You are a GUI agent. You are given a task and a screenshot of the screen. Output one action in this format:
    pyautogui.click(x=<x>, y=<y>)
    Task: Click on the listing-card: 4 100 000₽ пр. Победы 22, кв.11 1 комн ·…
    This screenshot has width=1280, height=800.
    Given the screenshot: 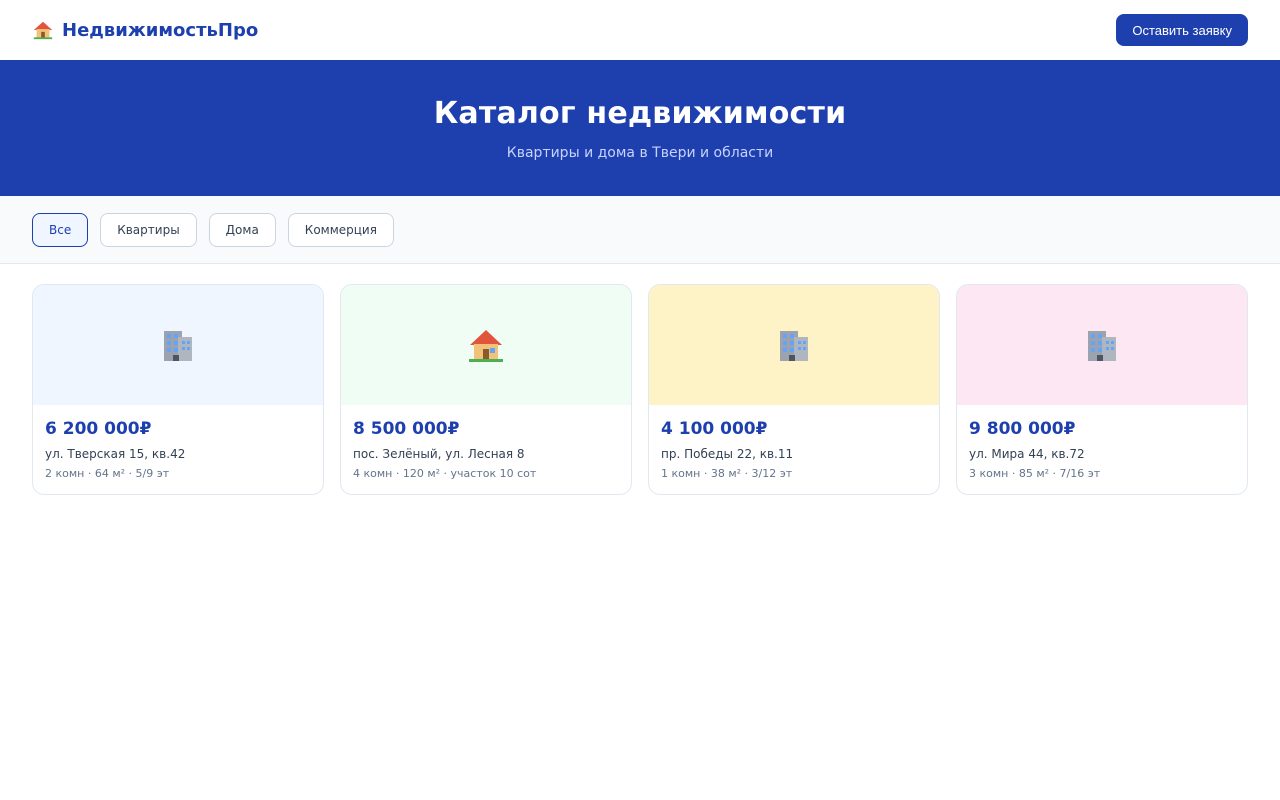 What is the action you would take?
    pyautogui.click(x=794, y=389)
    